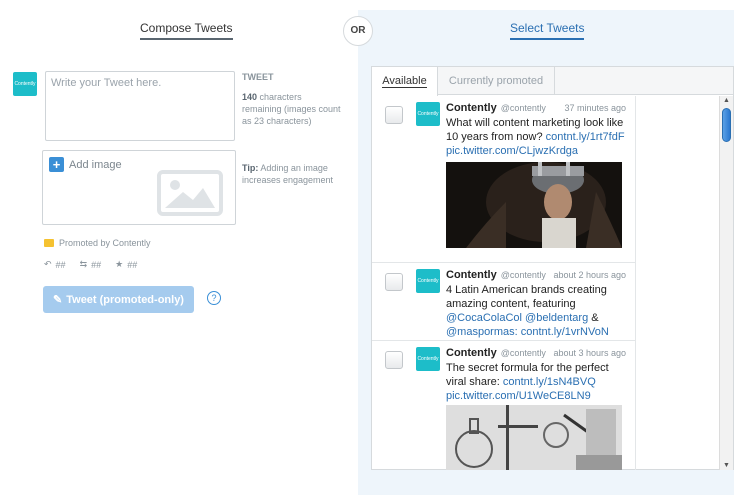 The width and height of the screenshot is (734, 495). Describe the element at coordinates (585, 137) in the screenshot. I see `tweet-link: contnt.ly/1rt7fdF` at that location.